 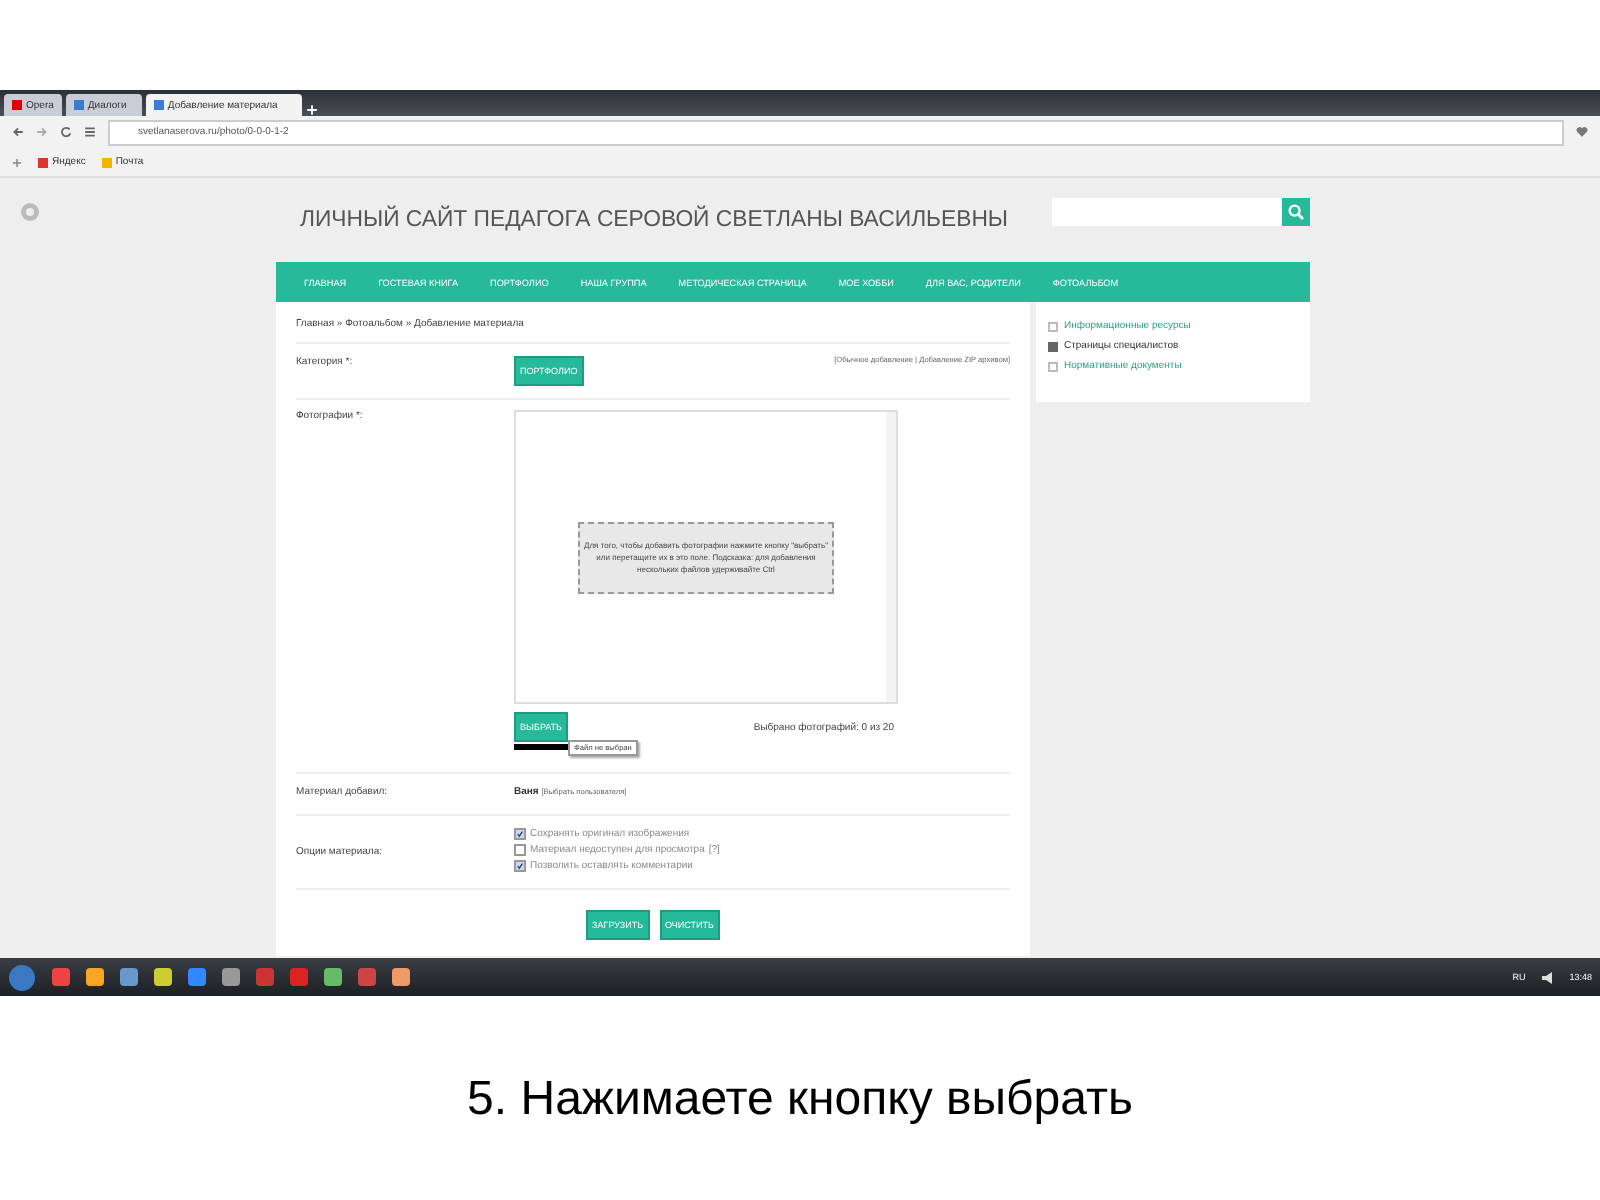 What do you see at coordinates (18, 132) in the screenshot?
I see `back-button` at bounding box center [18, 132].